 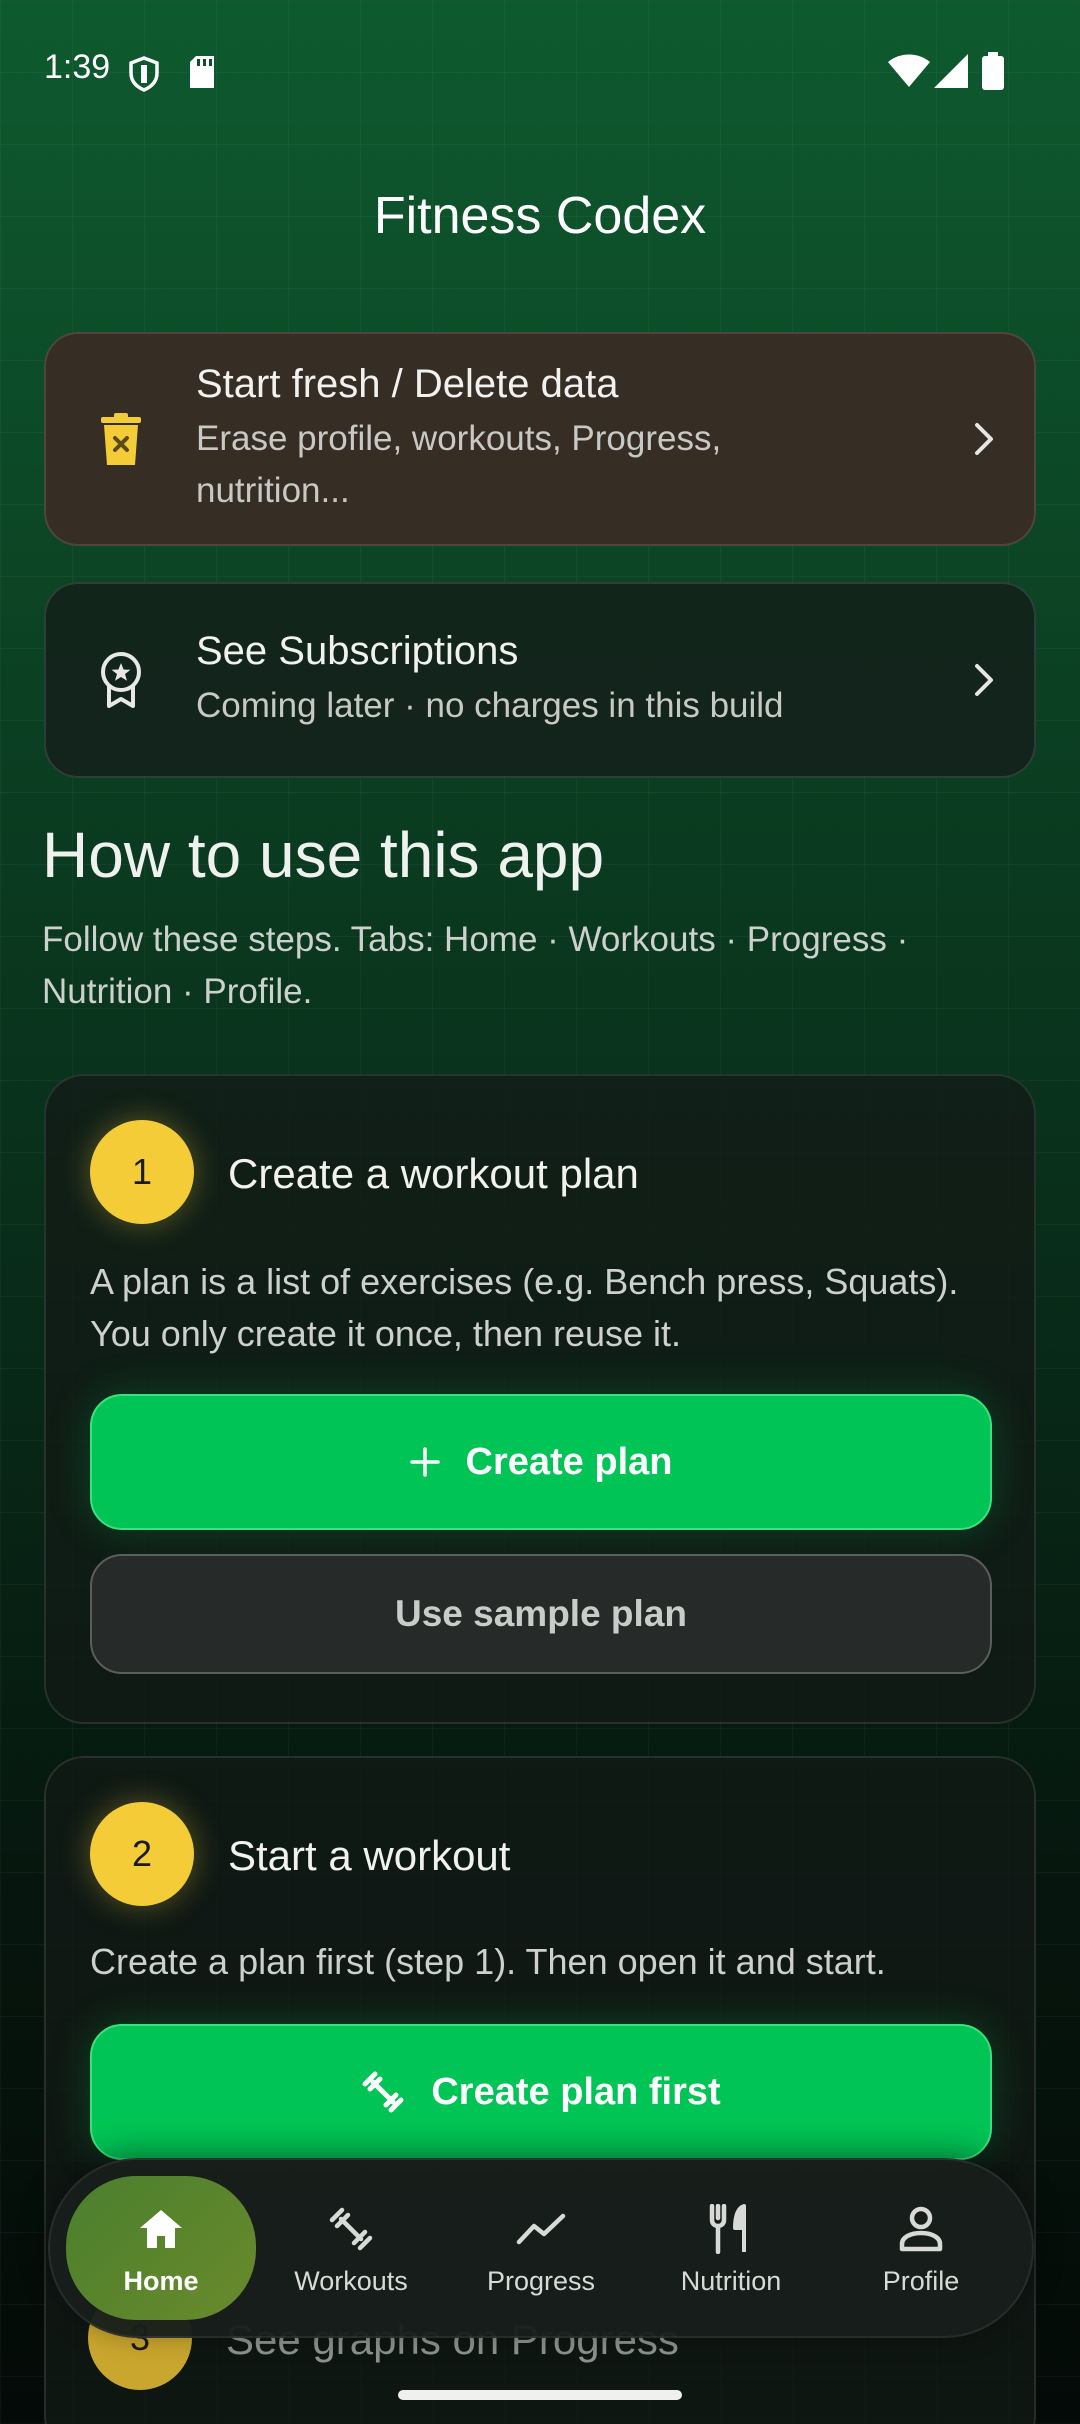 I want to click on step-number-badge: 1, so click(x=142, y=1172).